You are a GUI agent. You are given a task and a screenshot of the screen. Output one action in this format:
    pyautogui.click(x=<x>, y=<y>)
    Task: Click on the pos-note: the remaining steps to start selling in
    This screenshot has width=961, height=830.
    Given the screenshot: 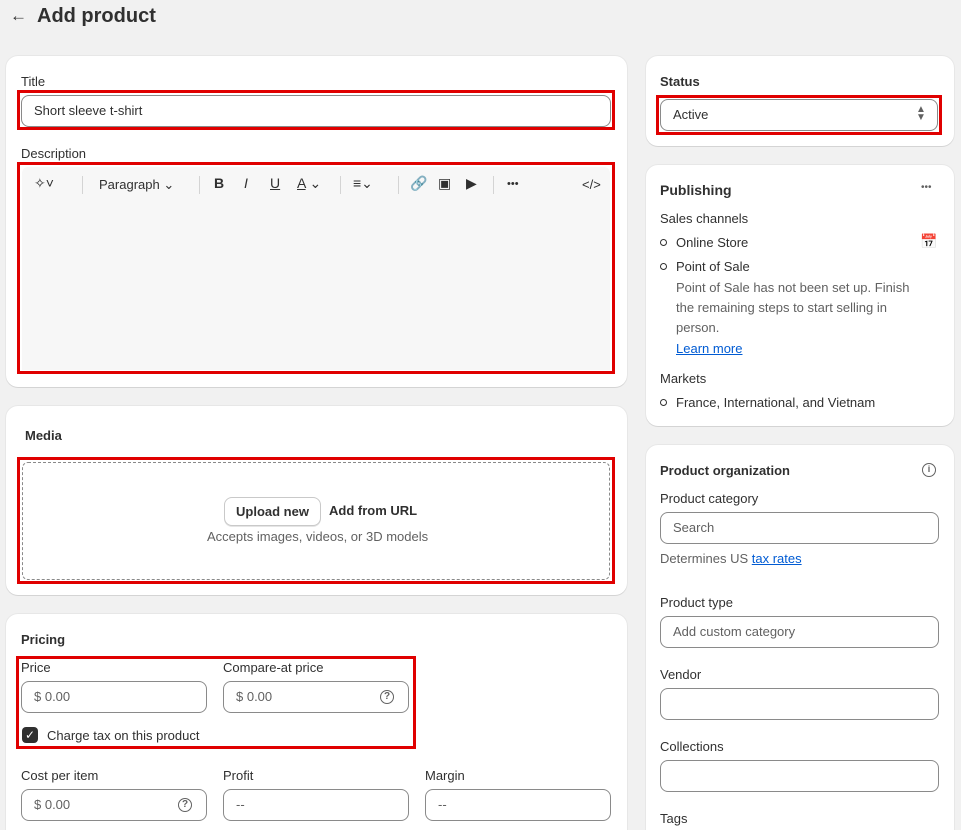 What is the action you would take?
    pyautogui.click(x=781, y=307)
    